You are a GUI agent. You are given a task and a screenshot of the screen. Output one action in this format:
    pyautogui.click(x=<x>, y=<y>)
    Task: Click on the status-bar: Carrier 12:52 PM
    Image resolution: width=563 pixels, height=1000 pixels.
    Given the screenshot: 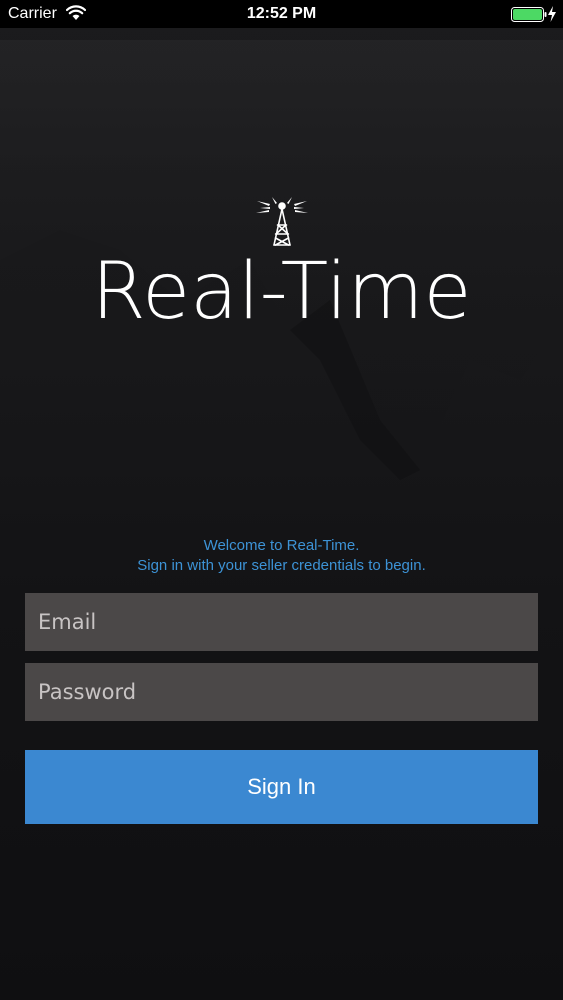 What is the action you would take?
    pyautogui.click(x=281, y=14)
    